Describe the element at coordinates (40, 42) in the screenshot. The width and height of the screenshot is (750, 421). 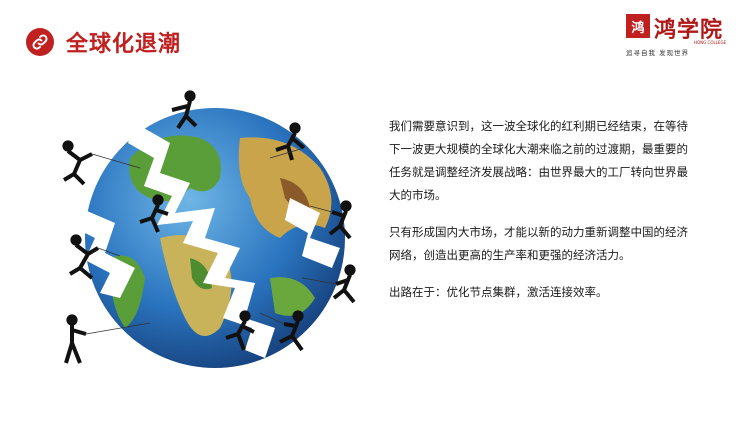
I see `link-icon` at that location.